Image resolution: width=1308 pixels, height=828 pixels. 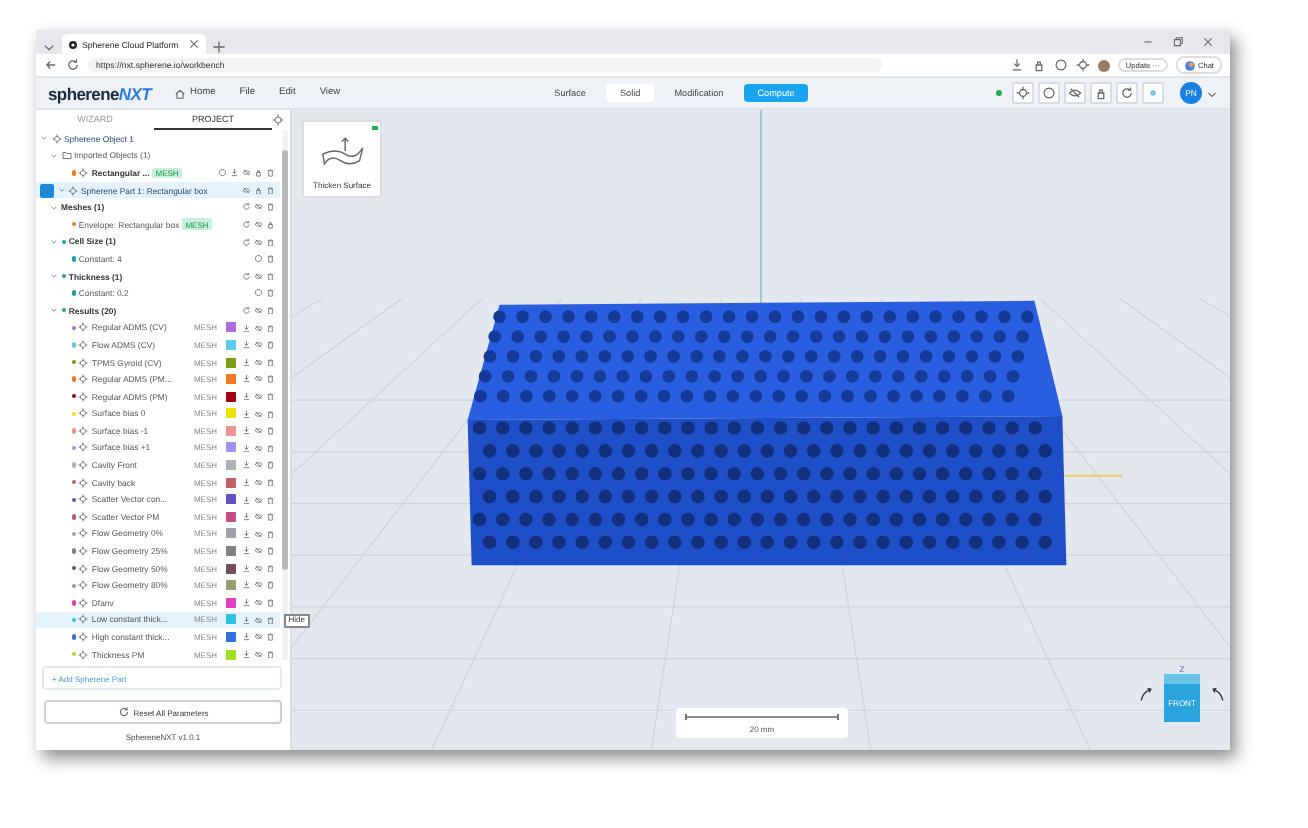 What do you see at coordinates (219, 47) in the screenshot?
I see `new-tab-icon` at bounding box center [219, 47].